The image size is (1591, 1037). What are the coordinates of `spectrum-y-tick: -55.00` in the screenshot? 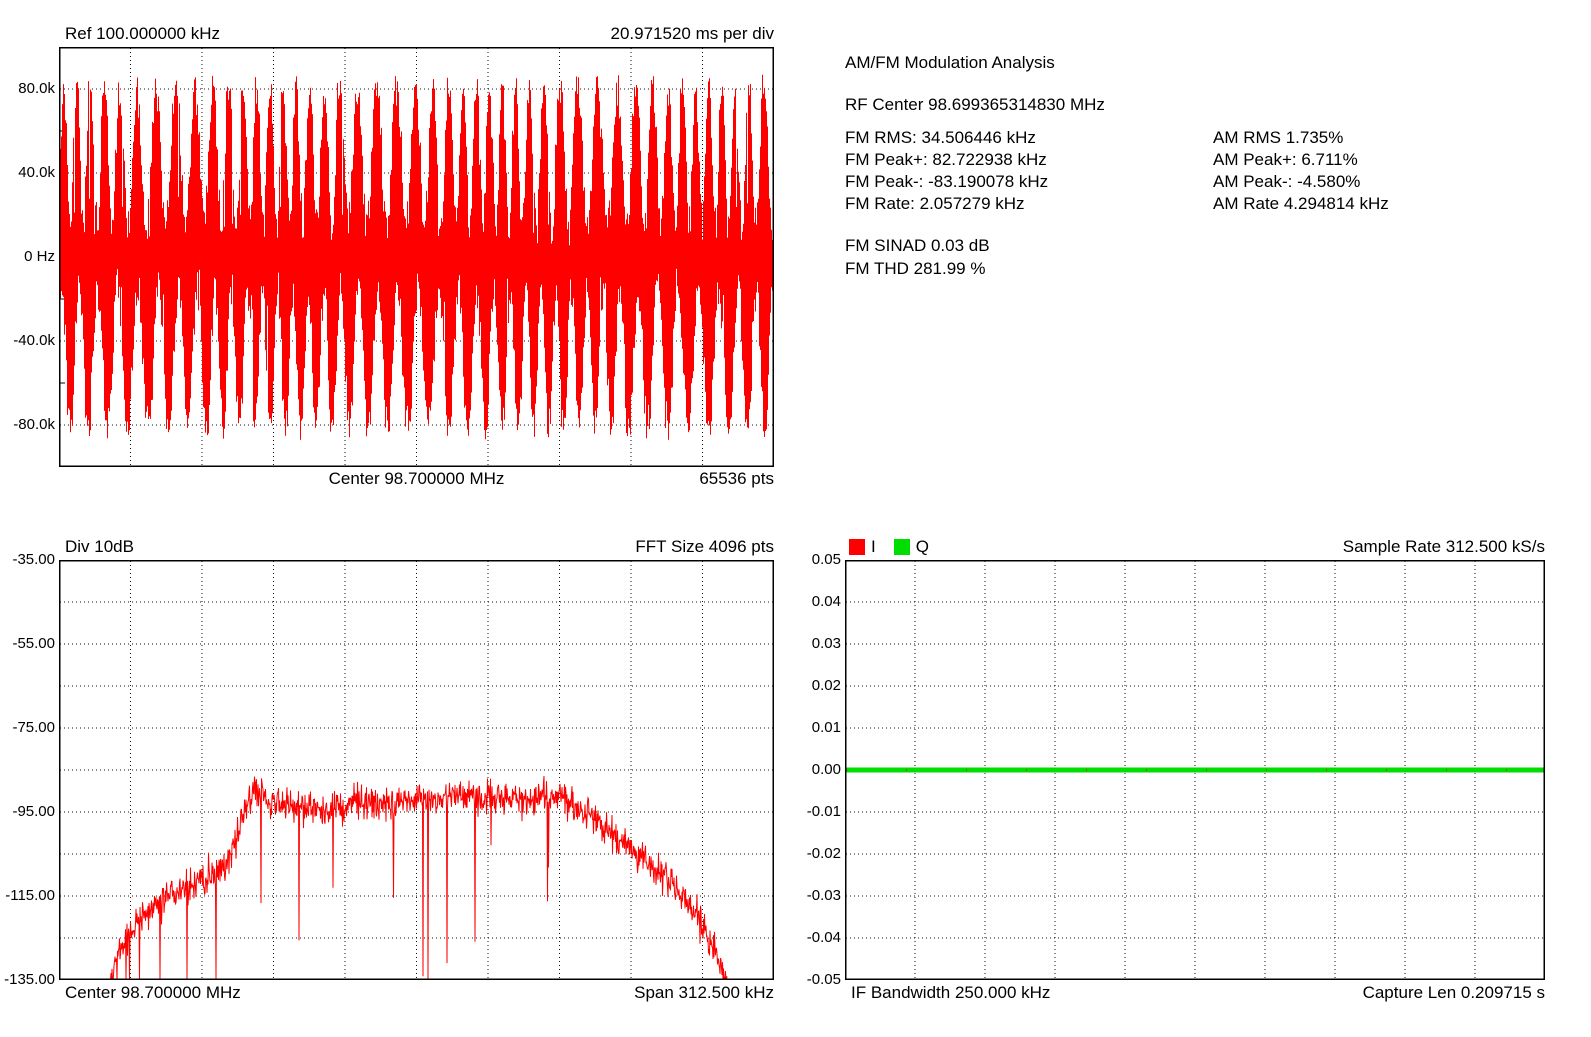 It's located at (33, 643).